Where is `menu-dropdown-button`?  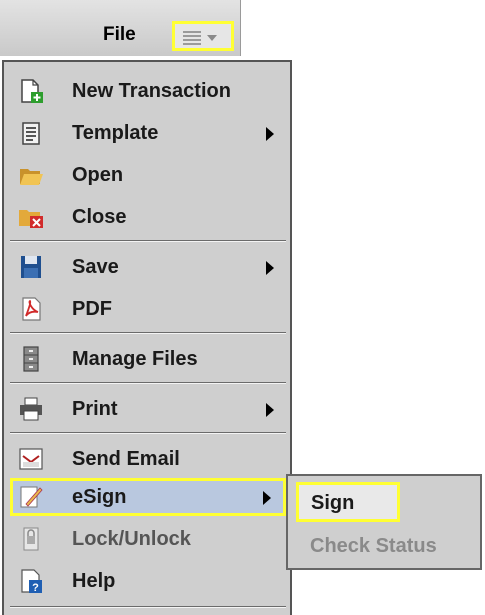
menu-dropdown-button is located at coordinates (203, 36).